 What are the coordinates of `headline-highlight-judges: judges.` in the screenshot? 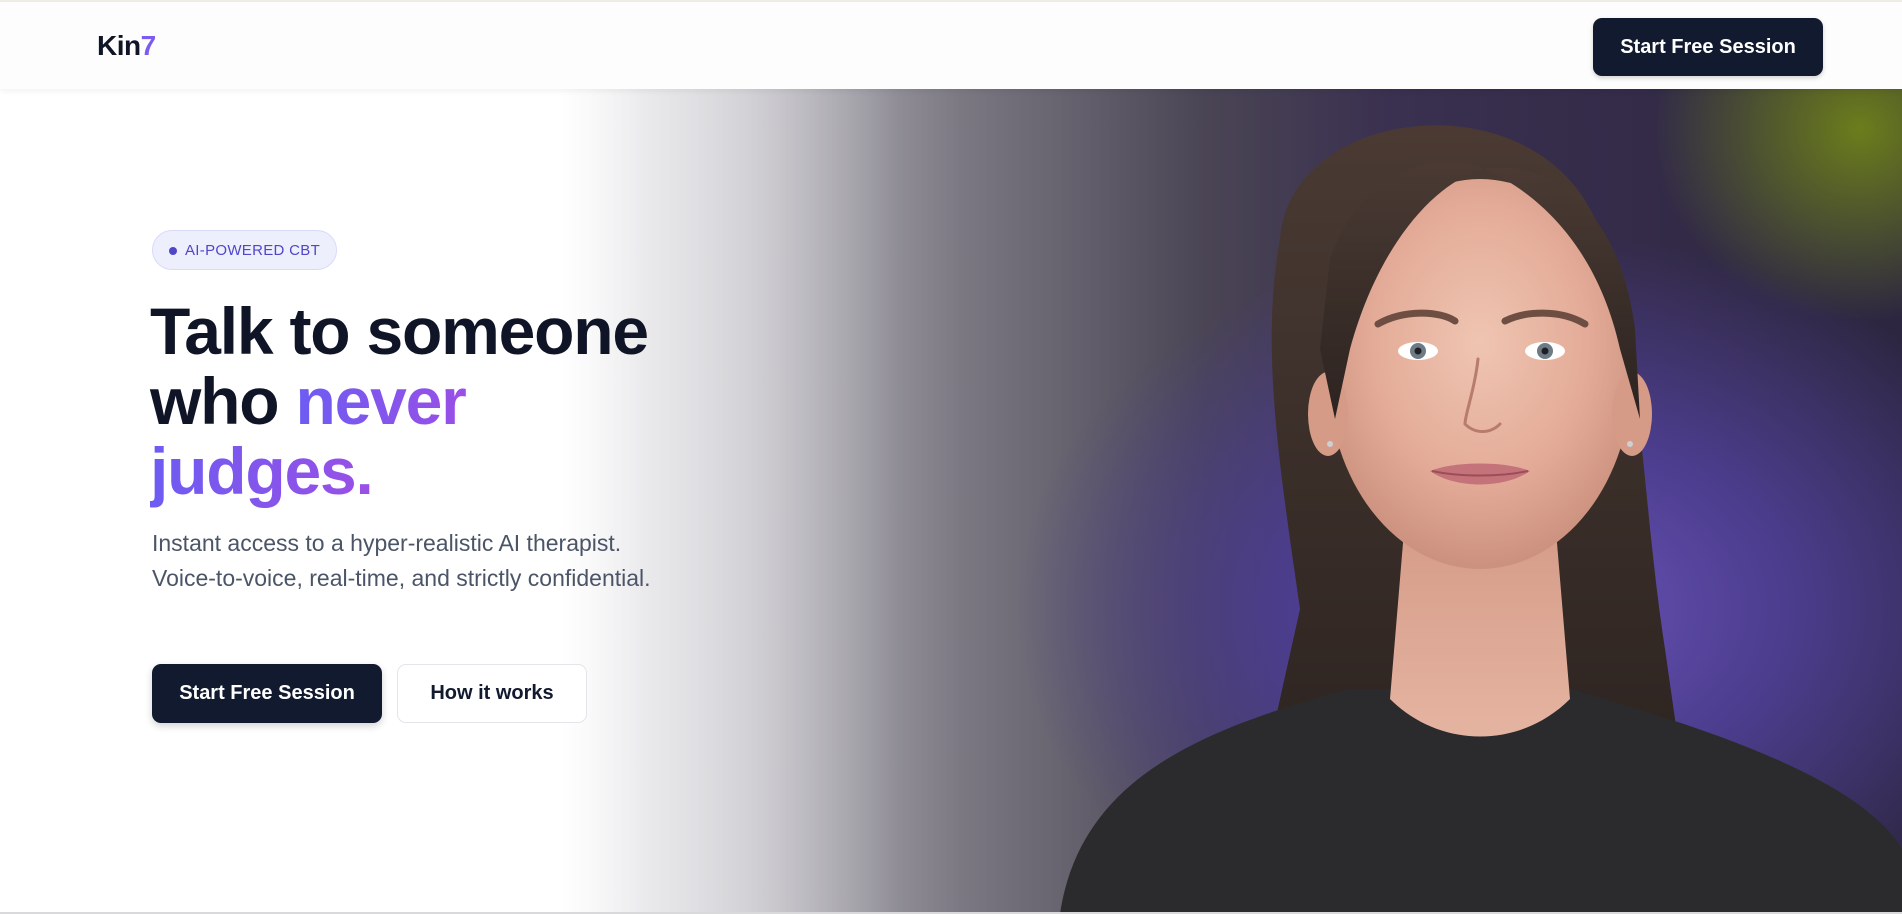 It's located at (262, 471).